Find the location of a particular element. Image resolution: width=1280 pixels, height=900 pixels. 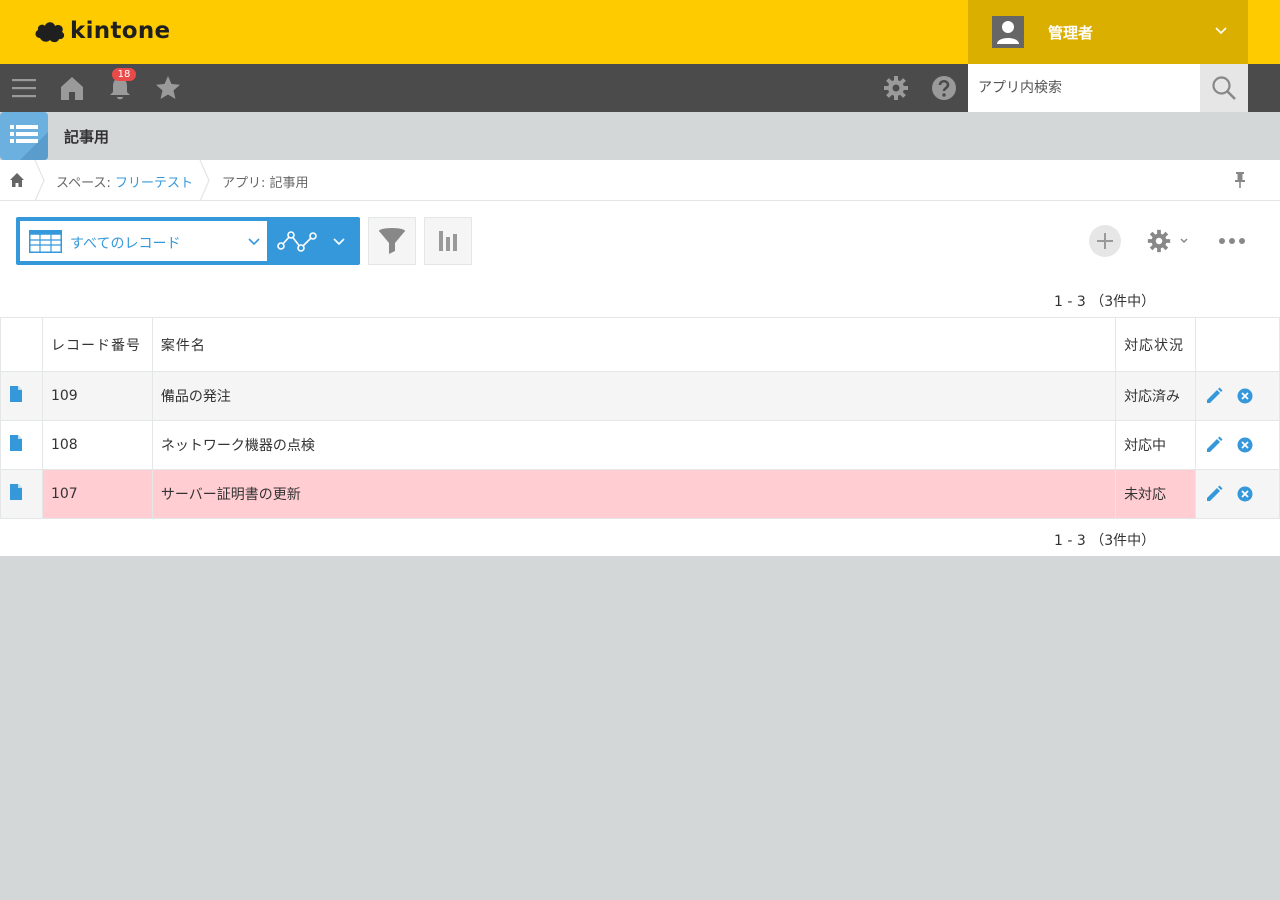

record-number: 108 is located at coordinates (97, 445).